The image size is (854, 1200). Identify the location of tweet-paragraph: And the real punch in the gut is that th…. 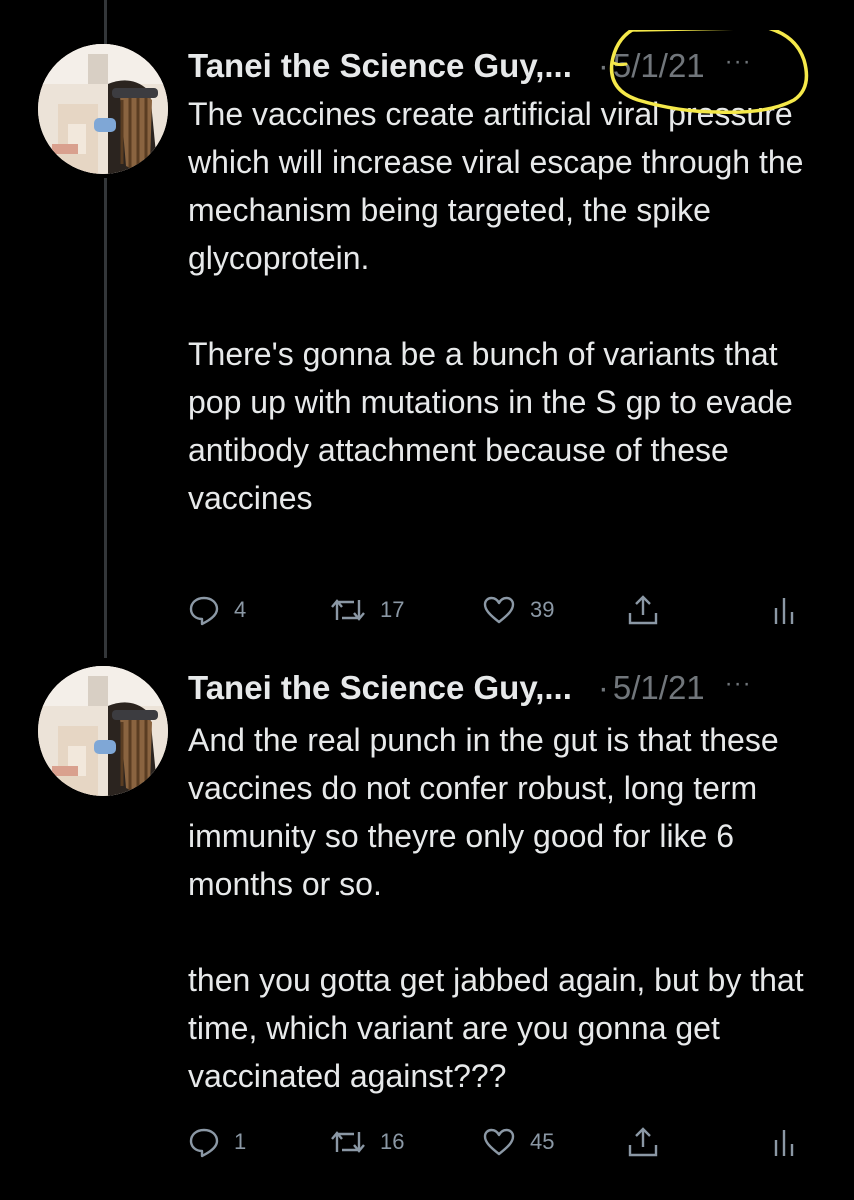
(483, 812).